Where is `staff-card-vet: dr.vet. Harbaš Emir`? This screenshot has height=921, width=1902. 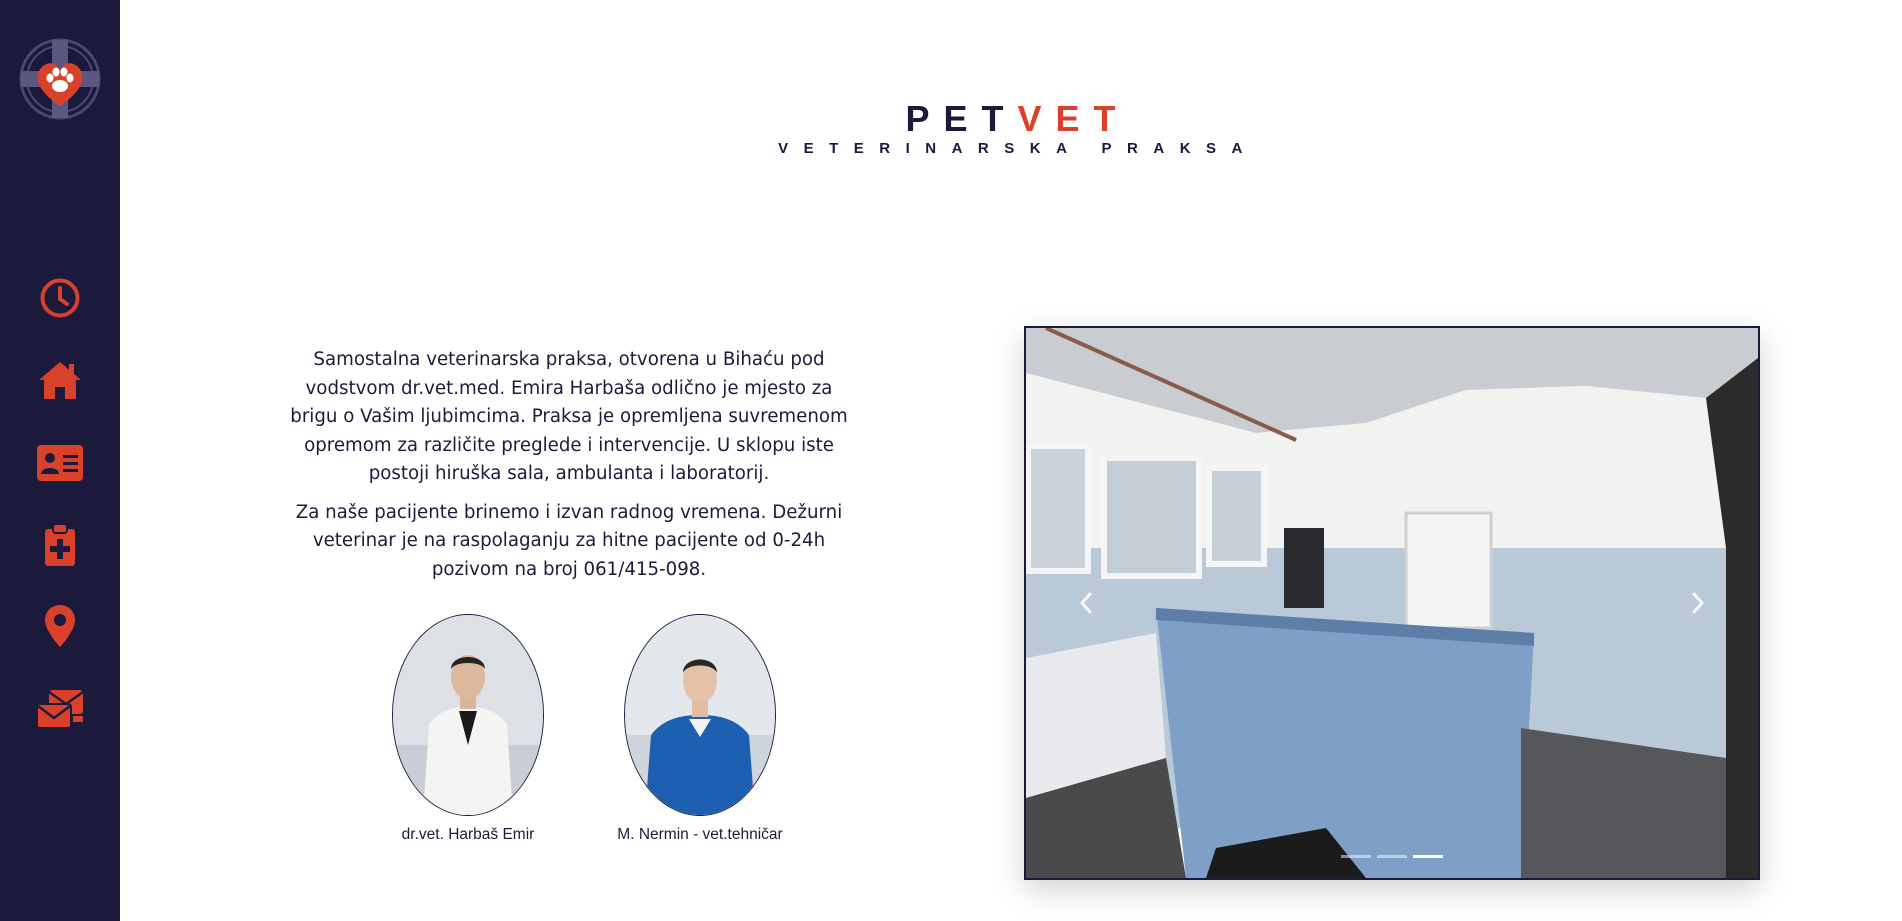 staff-card-vet: dr.vet. Harbaš Emir is located at coordinates (468, 729).